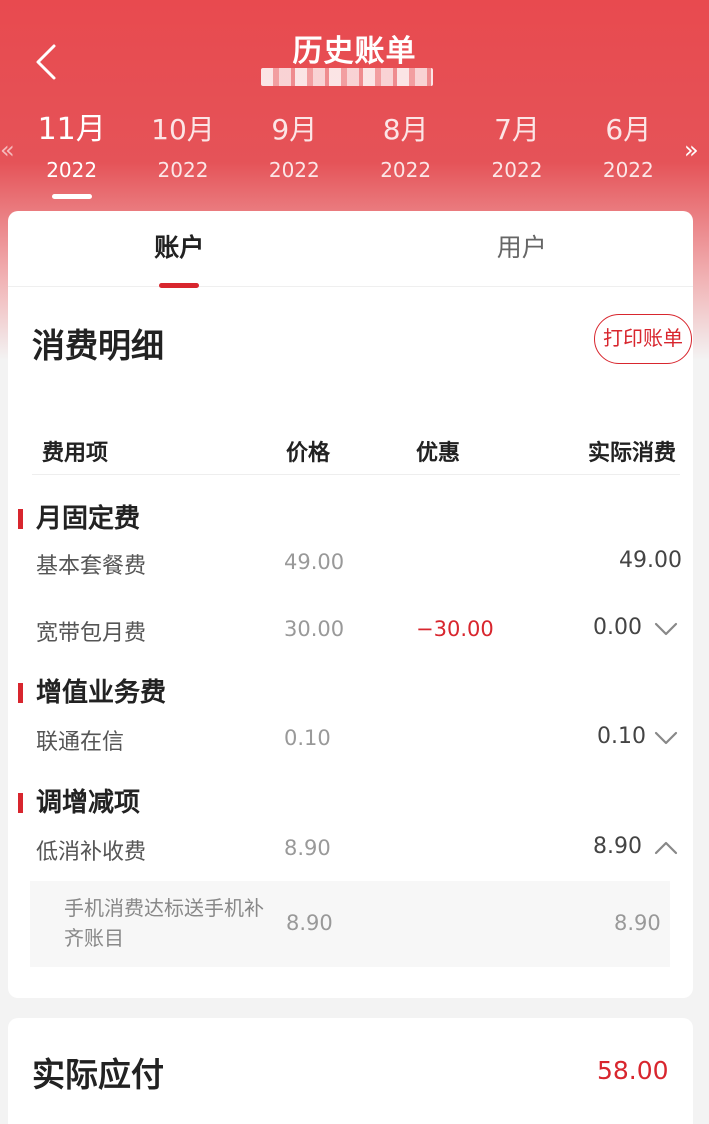 The width and height of the screenshot is (709, 1124). I want to click on item-actual: 0.00, so click(617, 627).